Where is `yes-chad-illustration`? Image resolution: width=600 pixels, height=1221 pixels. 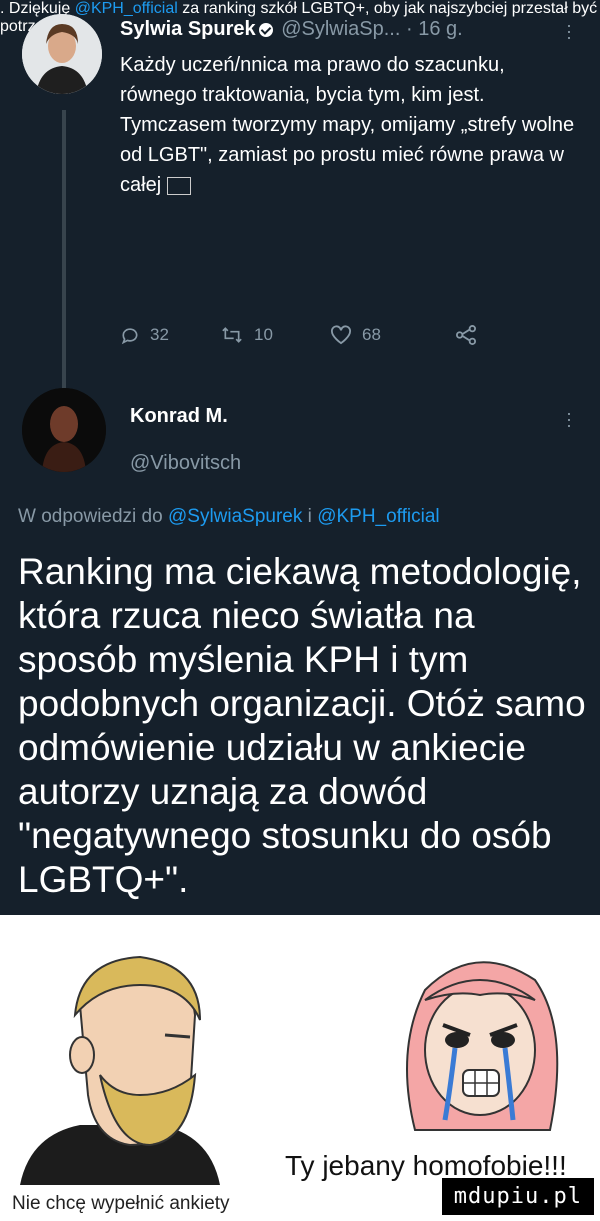 yes-chad-illustration is located at coordinates (120, 1070).